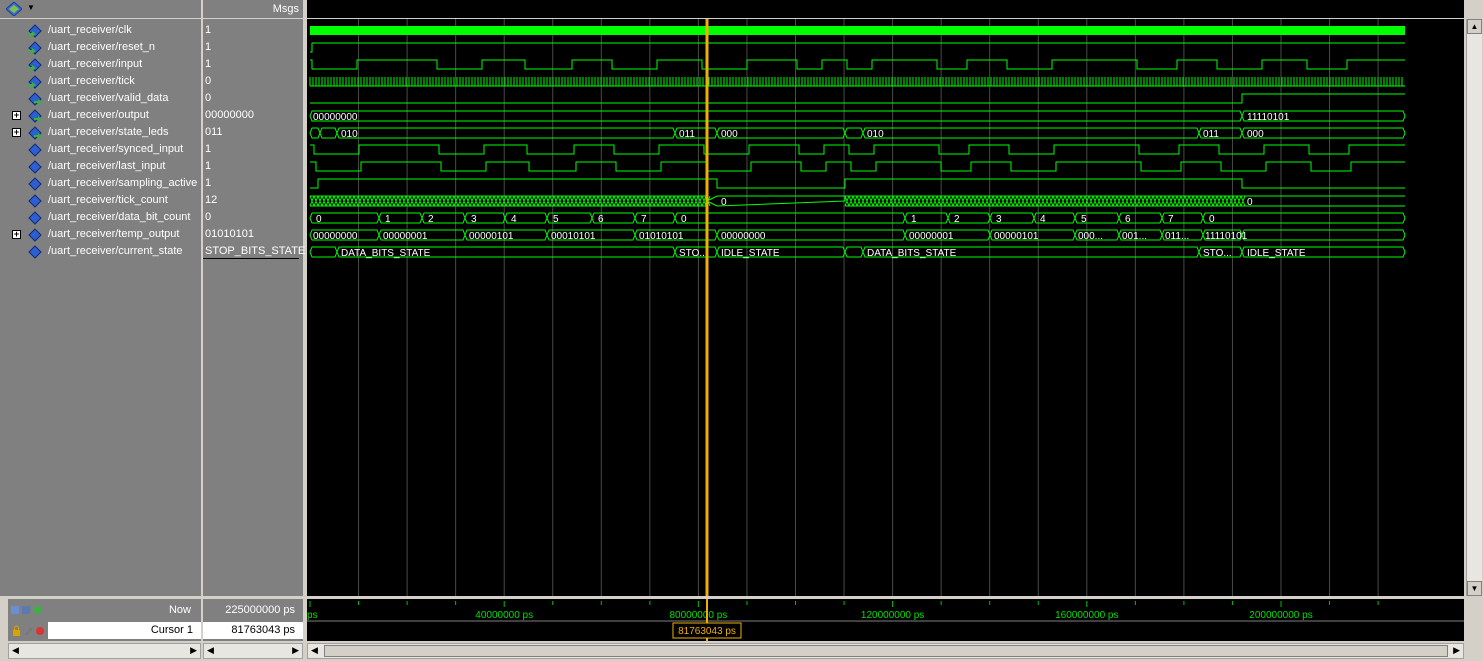  What do you see at coordinates (263, 630) in the screenshot?
I see `cursor-value: 81763043 ps` at bounding box center [263, 630].